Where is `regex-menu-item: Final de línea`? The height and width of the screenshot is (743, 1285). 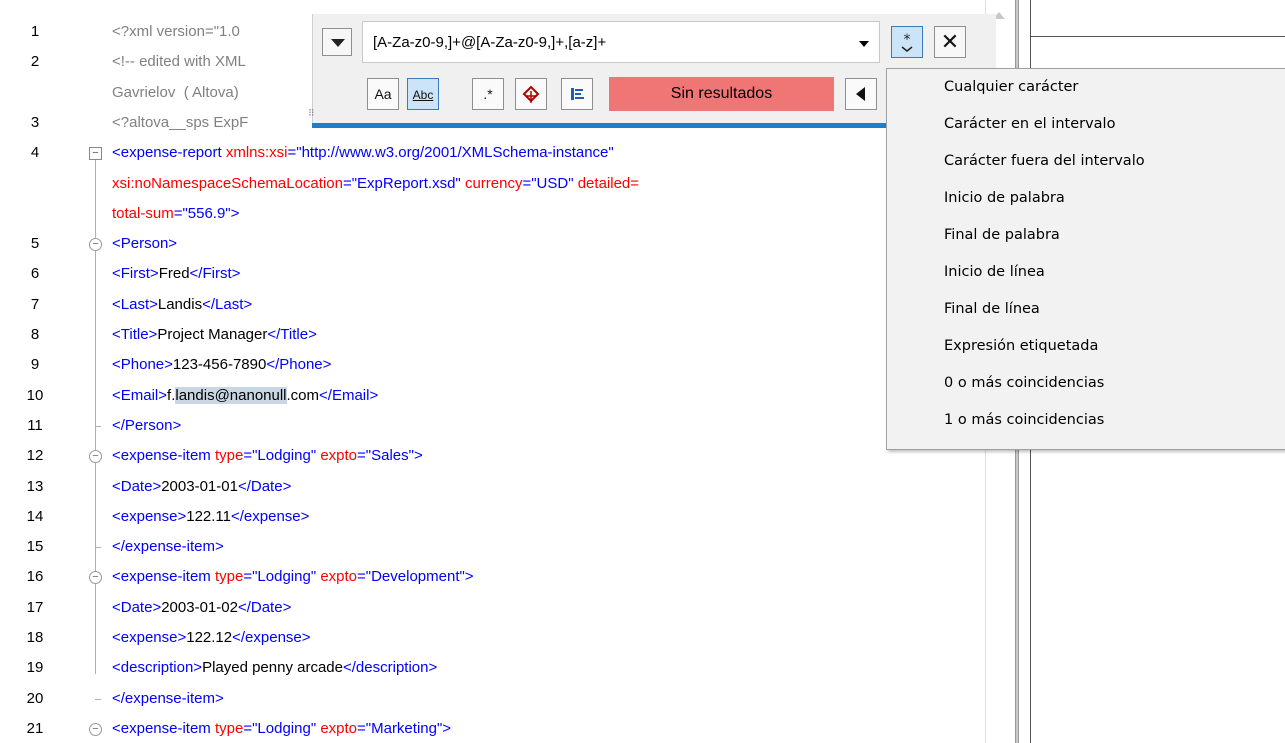 regex-menu-item: Final de línea is located at coordinates (992, 309).